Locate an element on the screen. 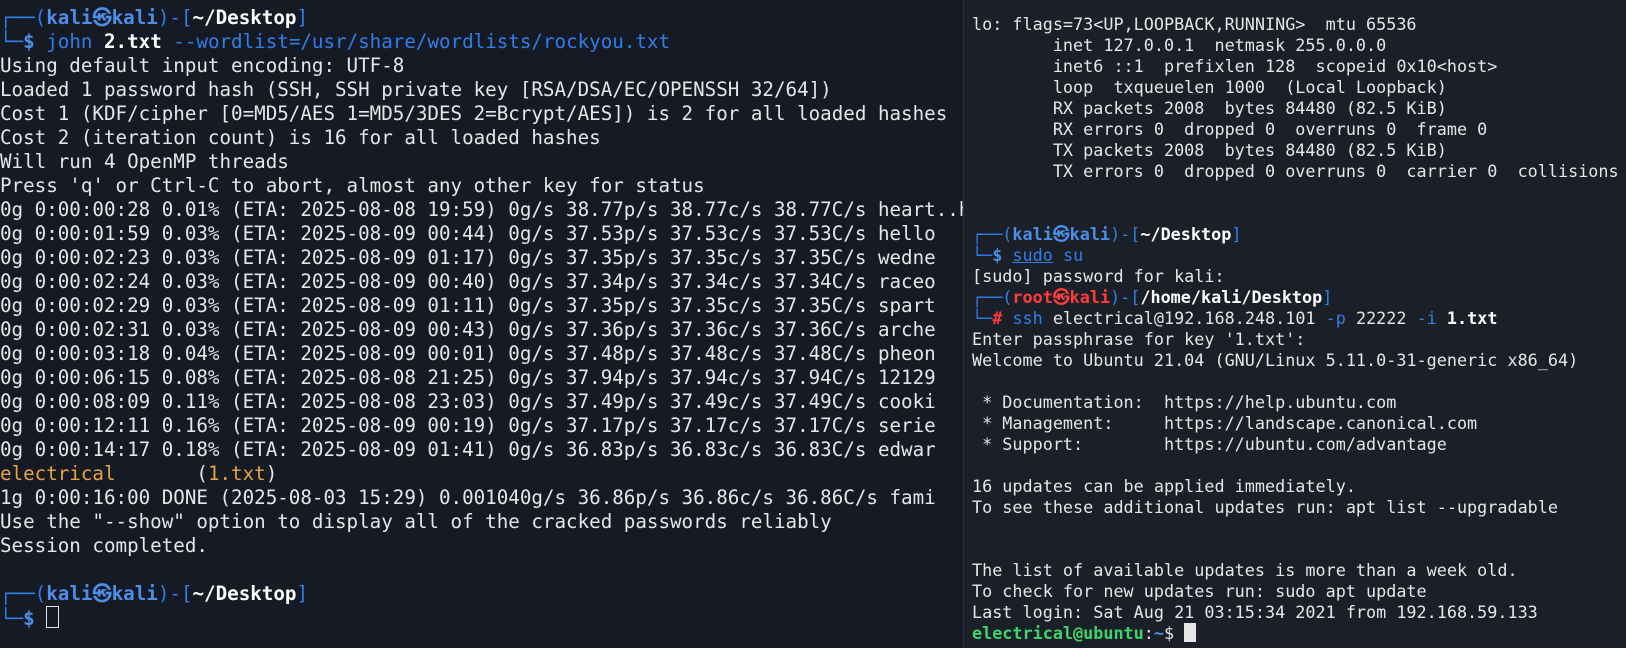  cracked-password-line: electrical (1.txt) is located at coordinates (481, 474).